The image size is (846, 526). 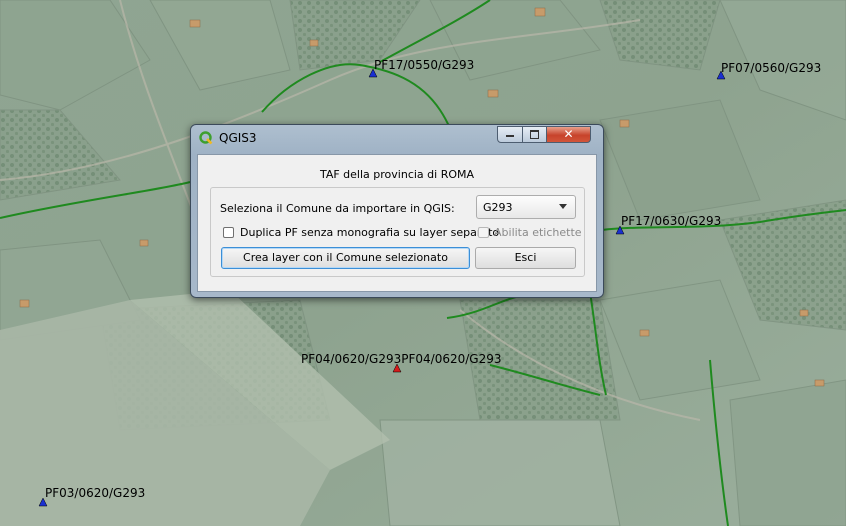 I want to click on dialog-title: QGIS3, so click(x=238, y=138).